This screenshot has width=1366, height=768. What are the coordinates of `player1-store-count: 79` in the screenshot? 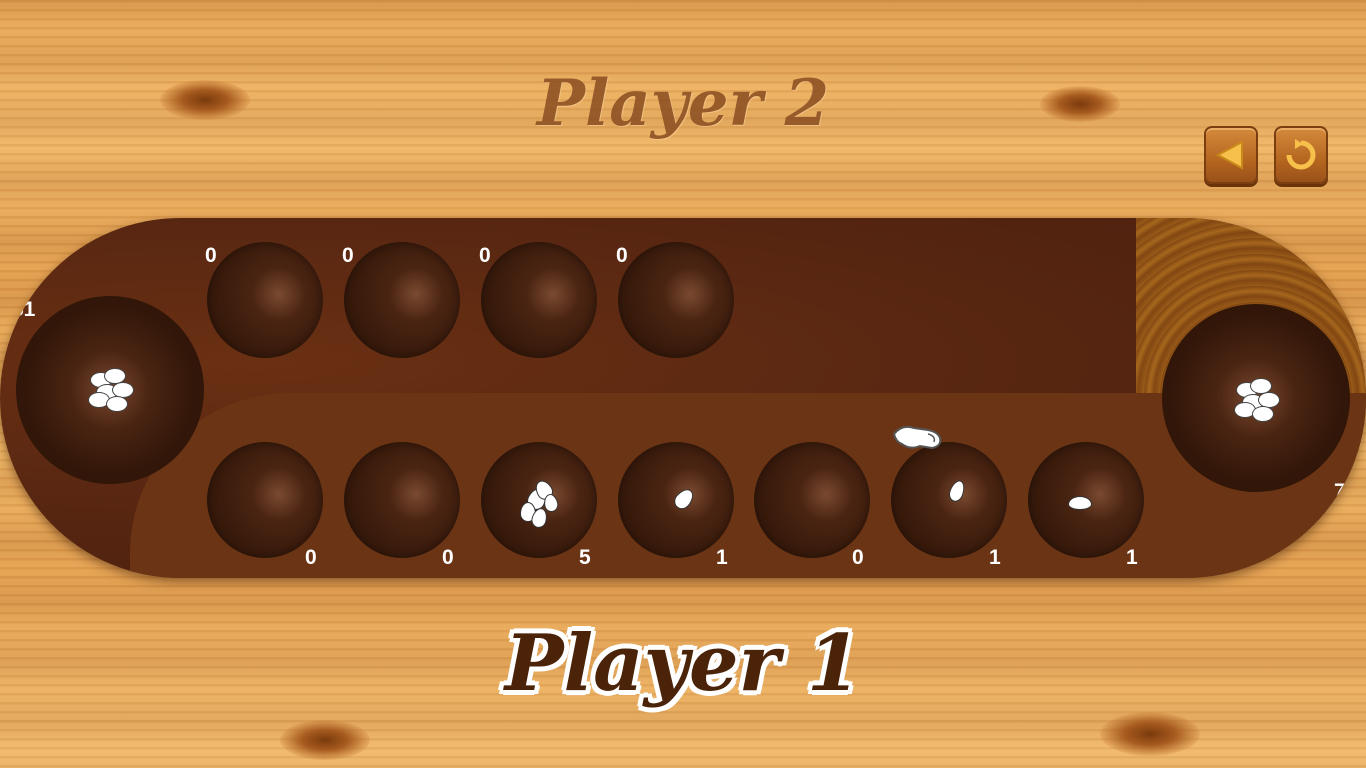 It's located at (1346, 491).